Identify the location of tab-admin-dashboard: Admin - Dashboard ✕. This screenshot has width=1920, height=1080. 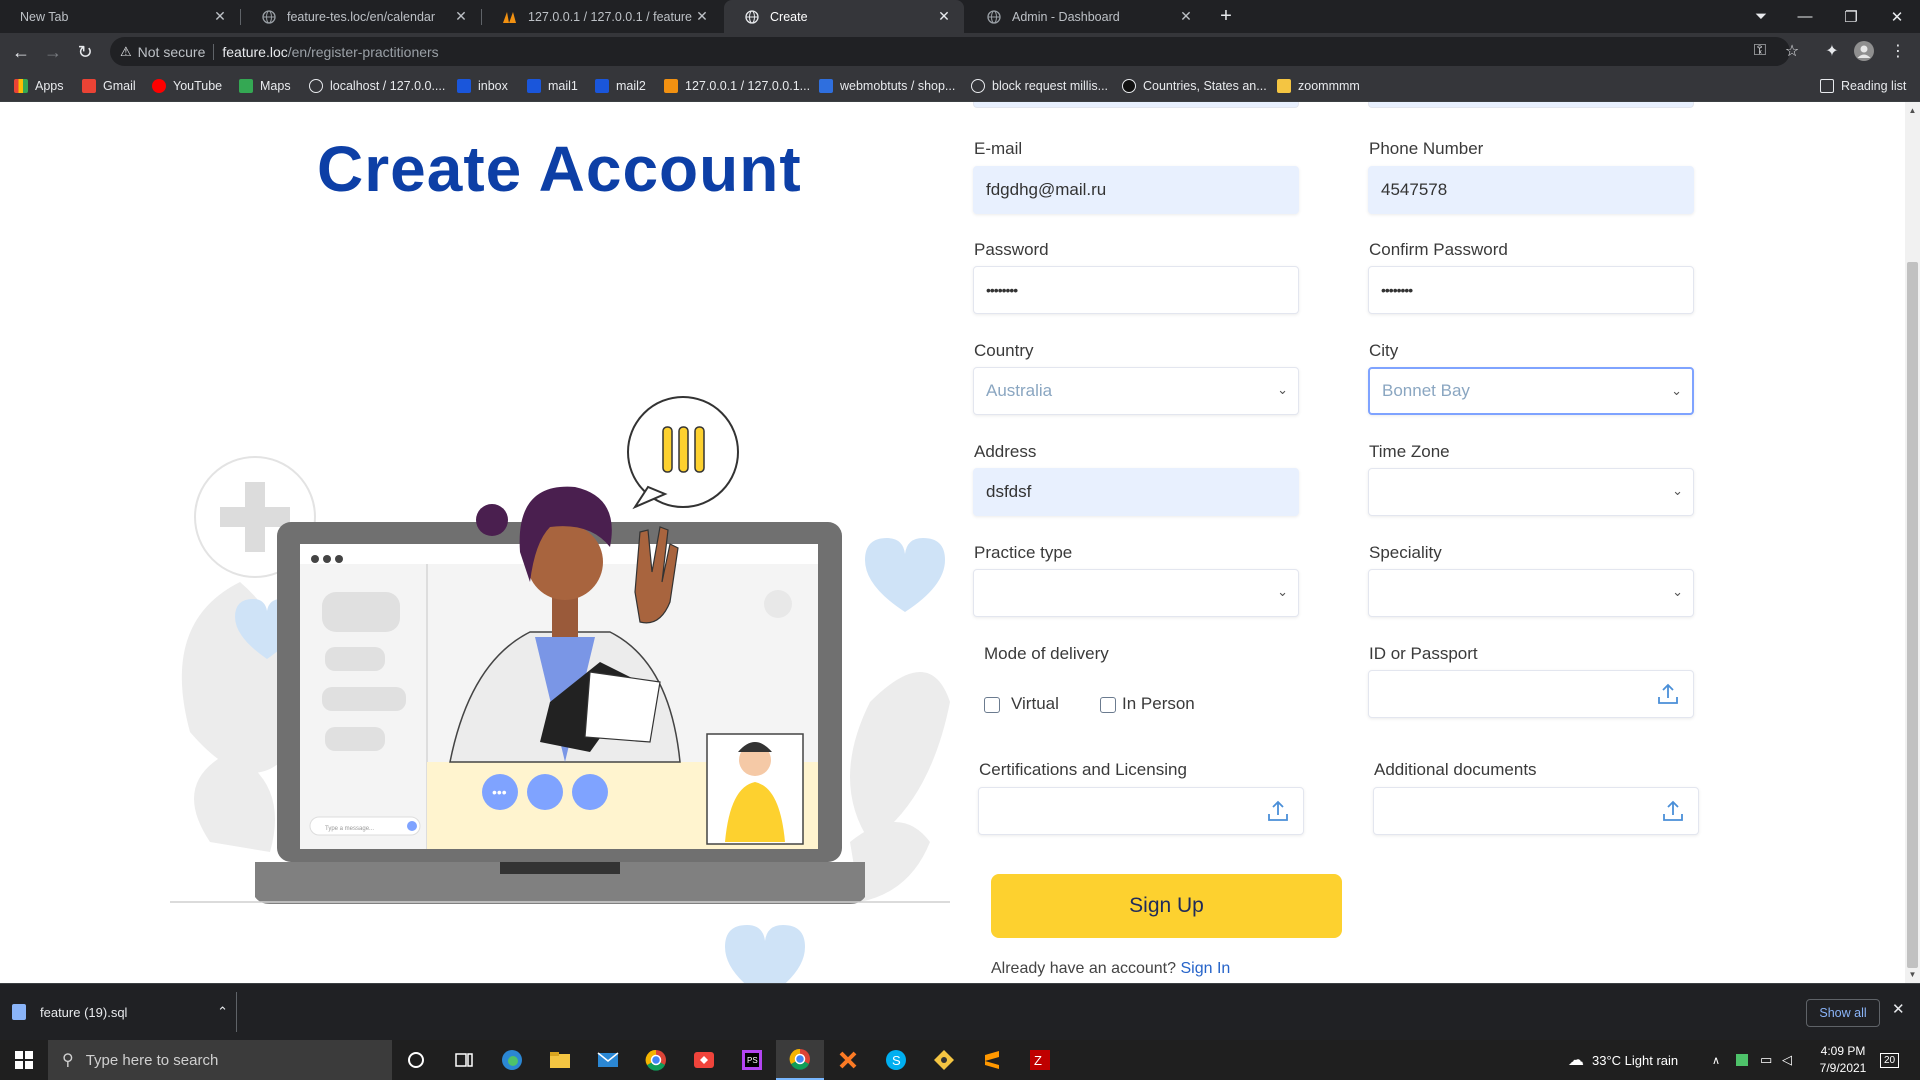
(1086, 16).